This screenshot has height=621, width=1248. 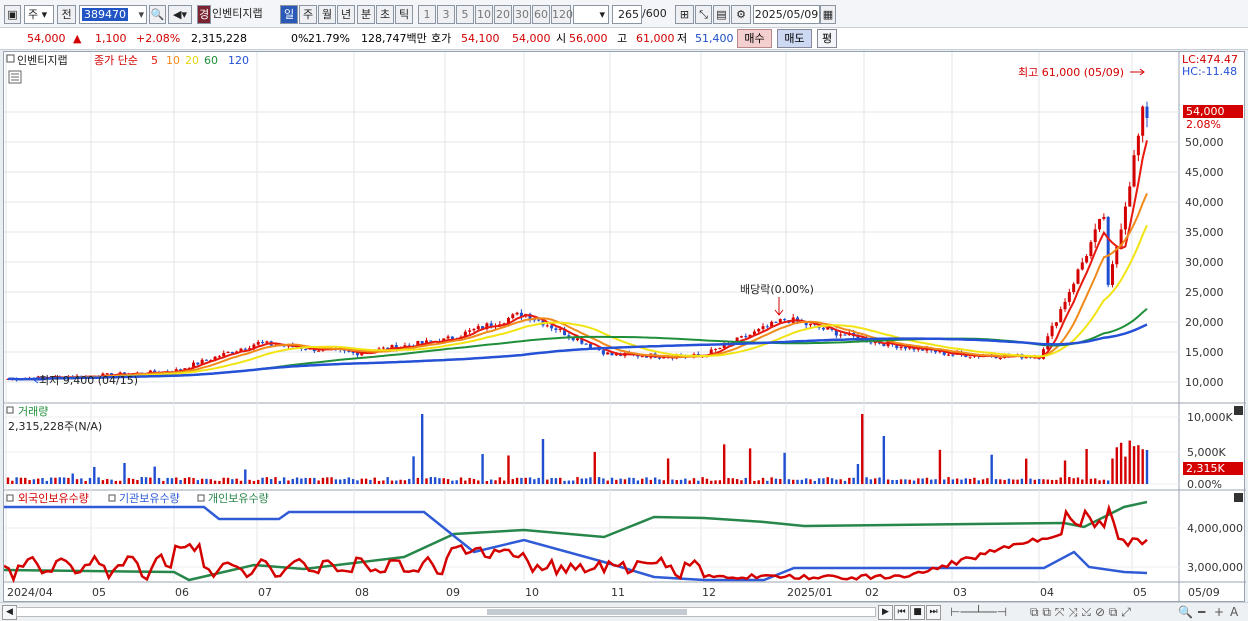 I want to click on interval-5: 5, so click(x=465, y=14).